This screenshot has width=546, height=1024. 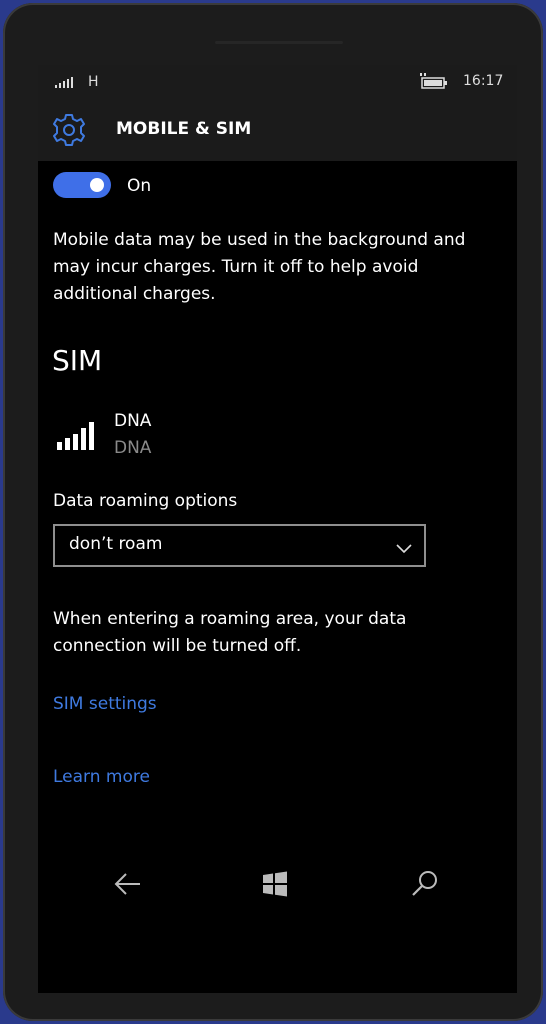 I want to click on search-icon, so click(x=424, y=883).